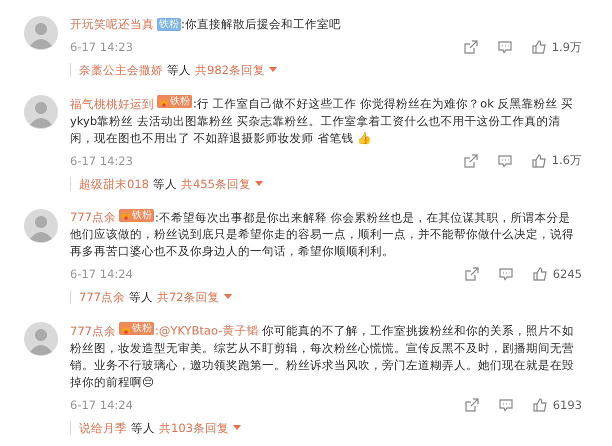 The image size is (612, 446). What do you see at coordinates (206, 331) in the screenshot?
I see `mention-link: :@YKYBtao-黄子韬` at bounding box center [206, 331].